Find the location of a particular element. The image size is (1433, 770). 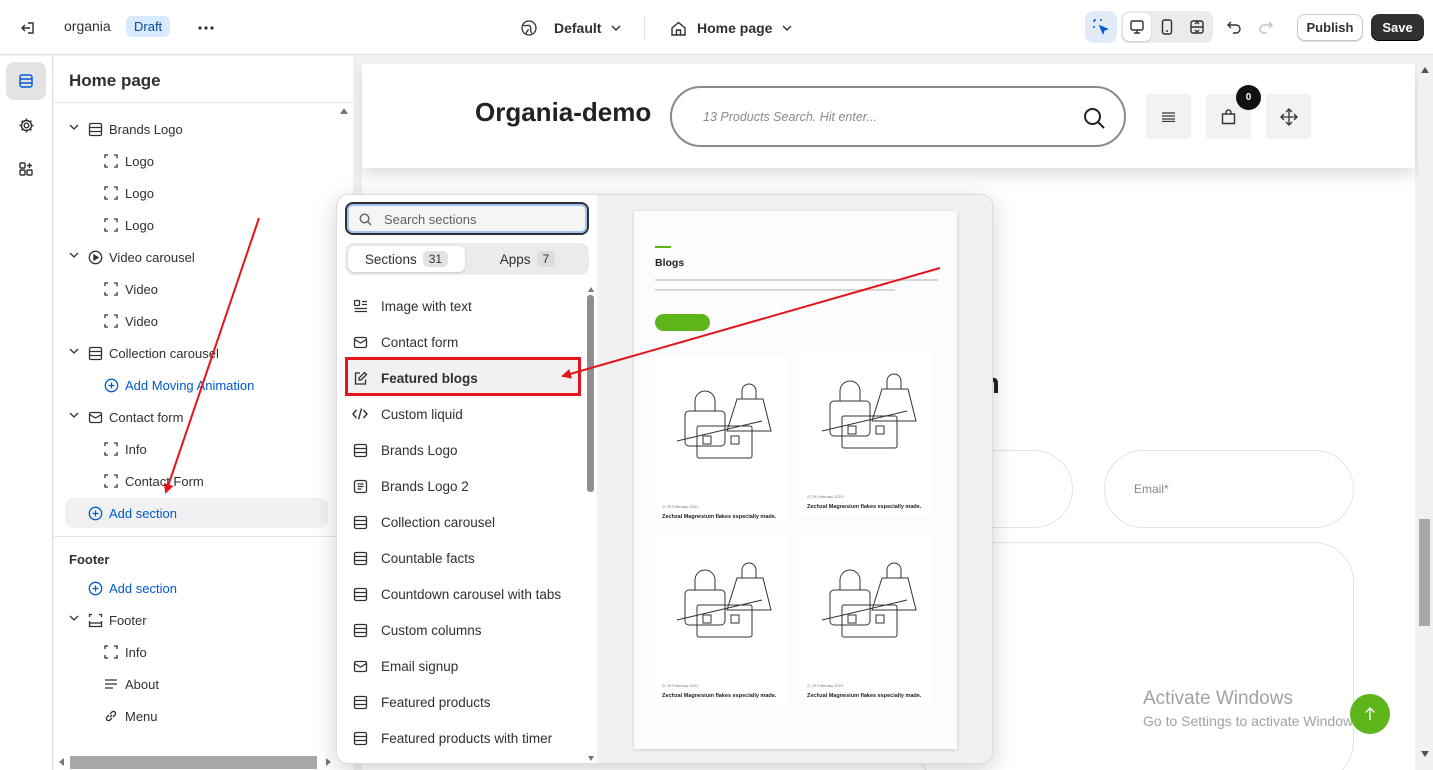

store-logo: Organia-demo is located at coordinates (563, 112).